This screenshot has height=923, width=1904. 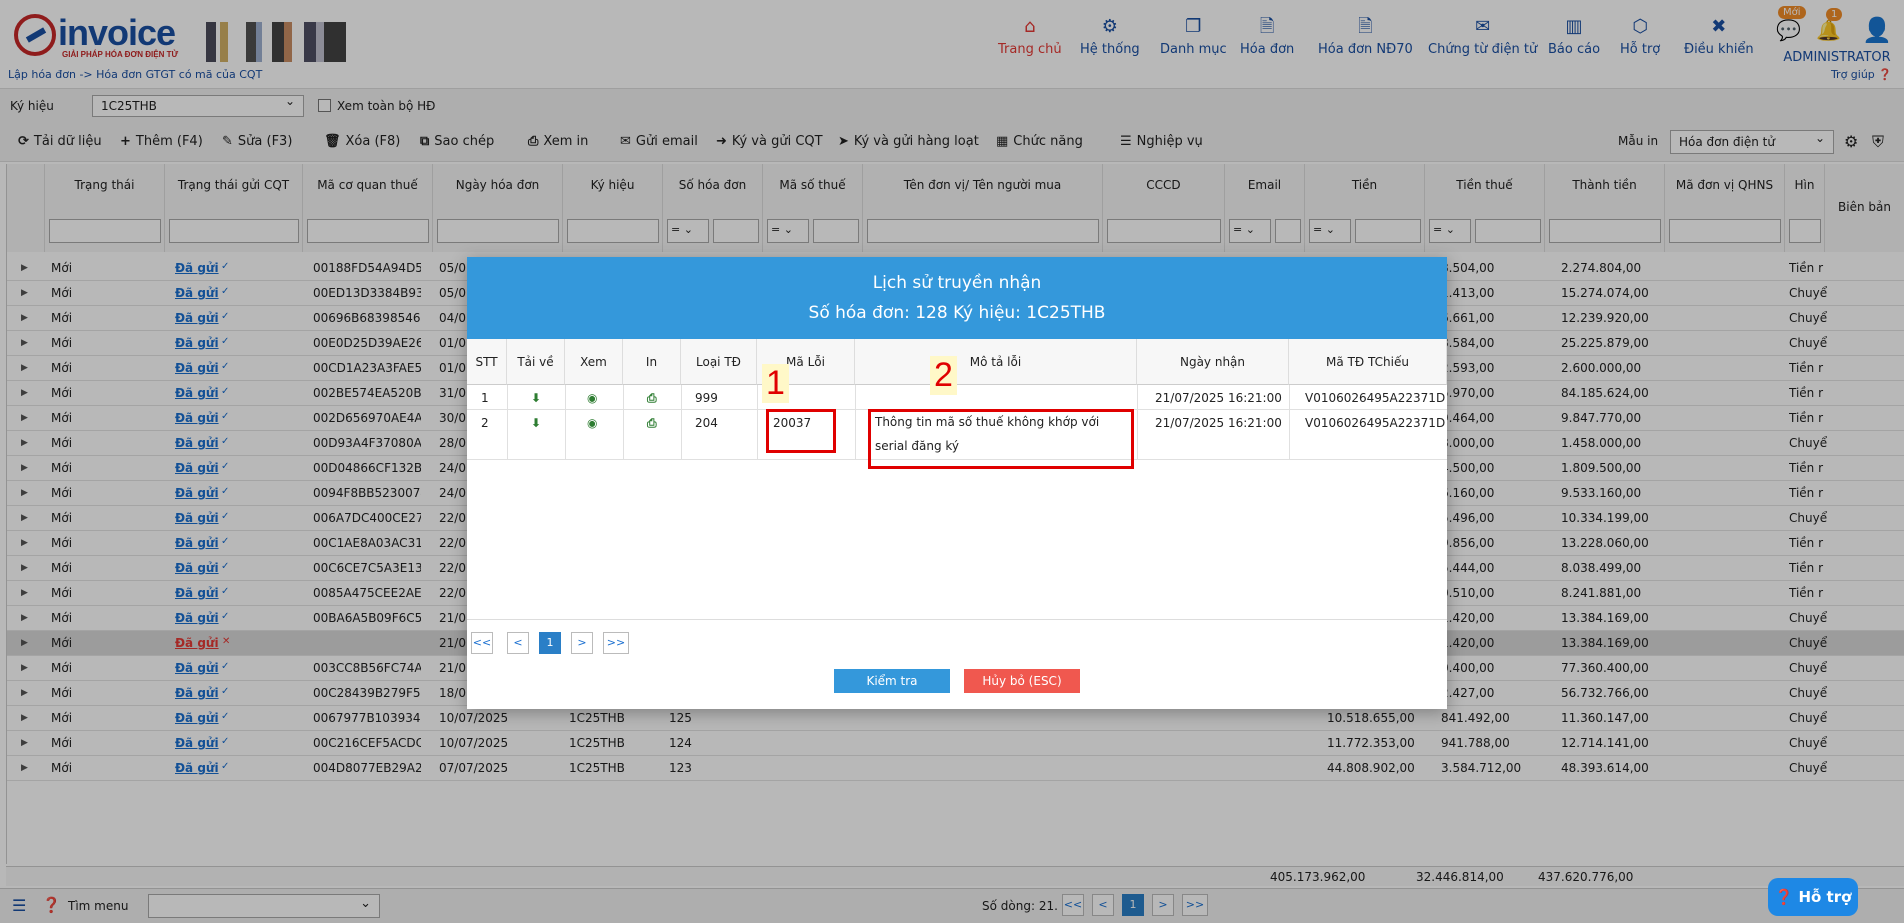 What do you see at coordinates (996, 362) in the screenshot?
I see `dialog-column-header: Mô tả lỗi` at bounding box center [996, 362].